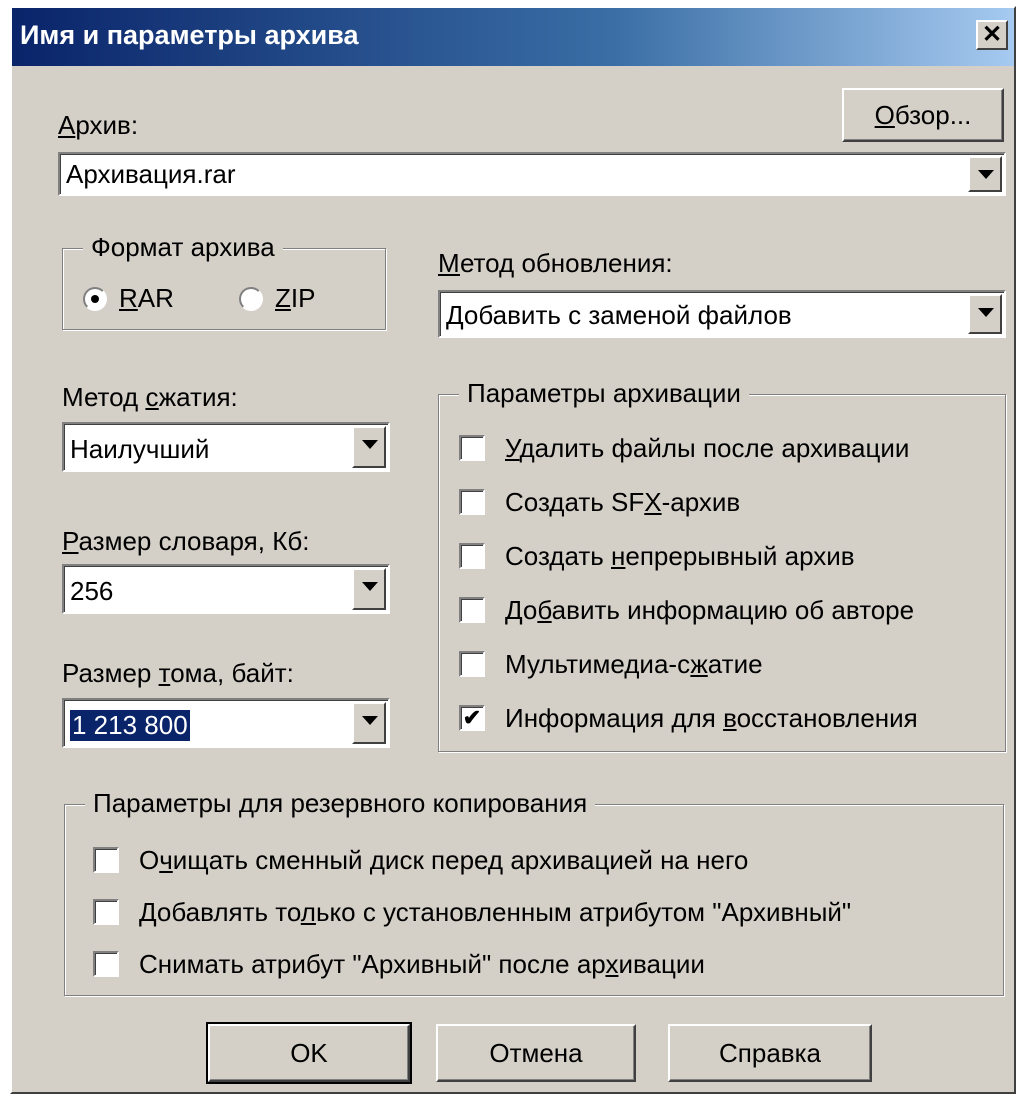 This screenshot has height=1098, width=1021. I want to click on window-title: Имя и параметры архива, so click(189, 35).